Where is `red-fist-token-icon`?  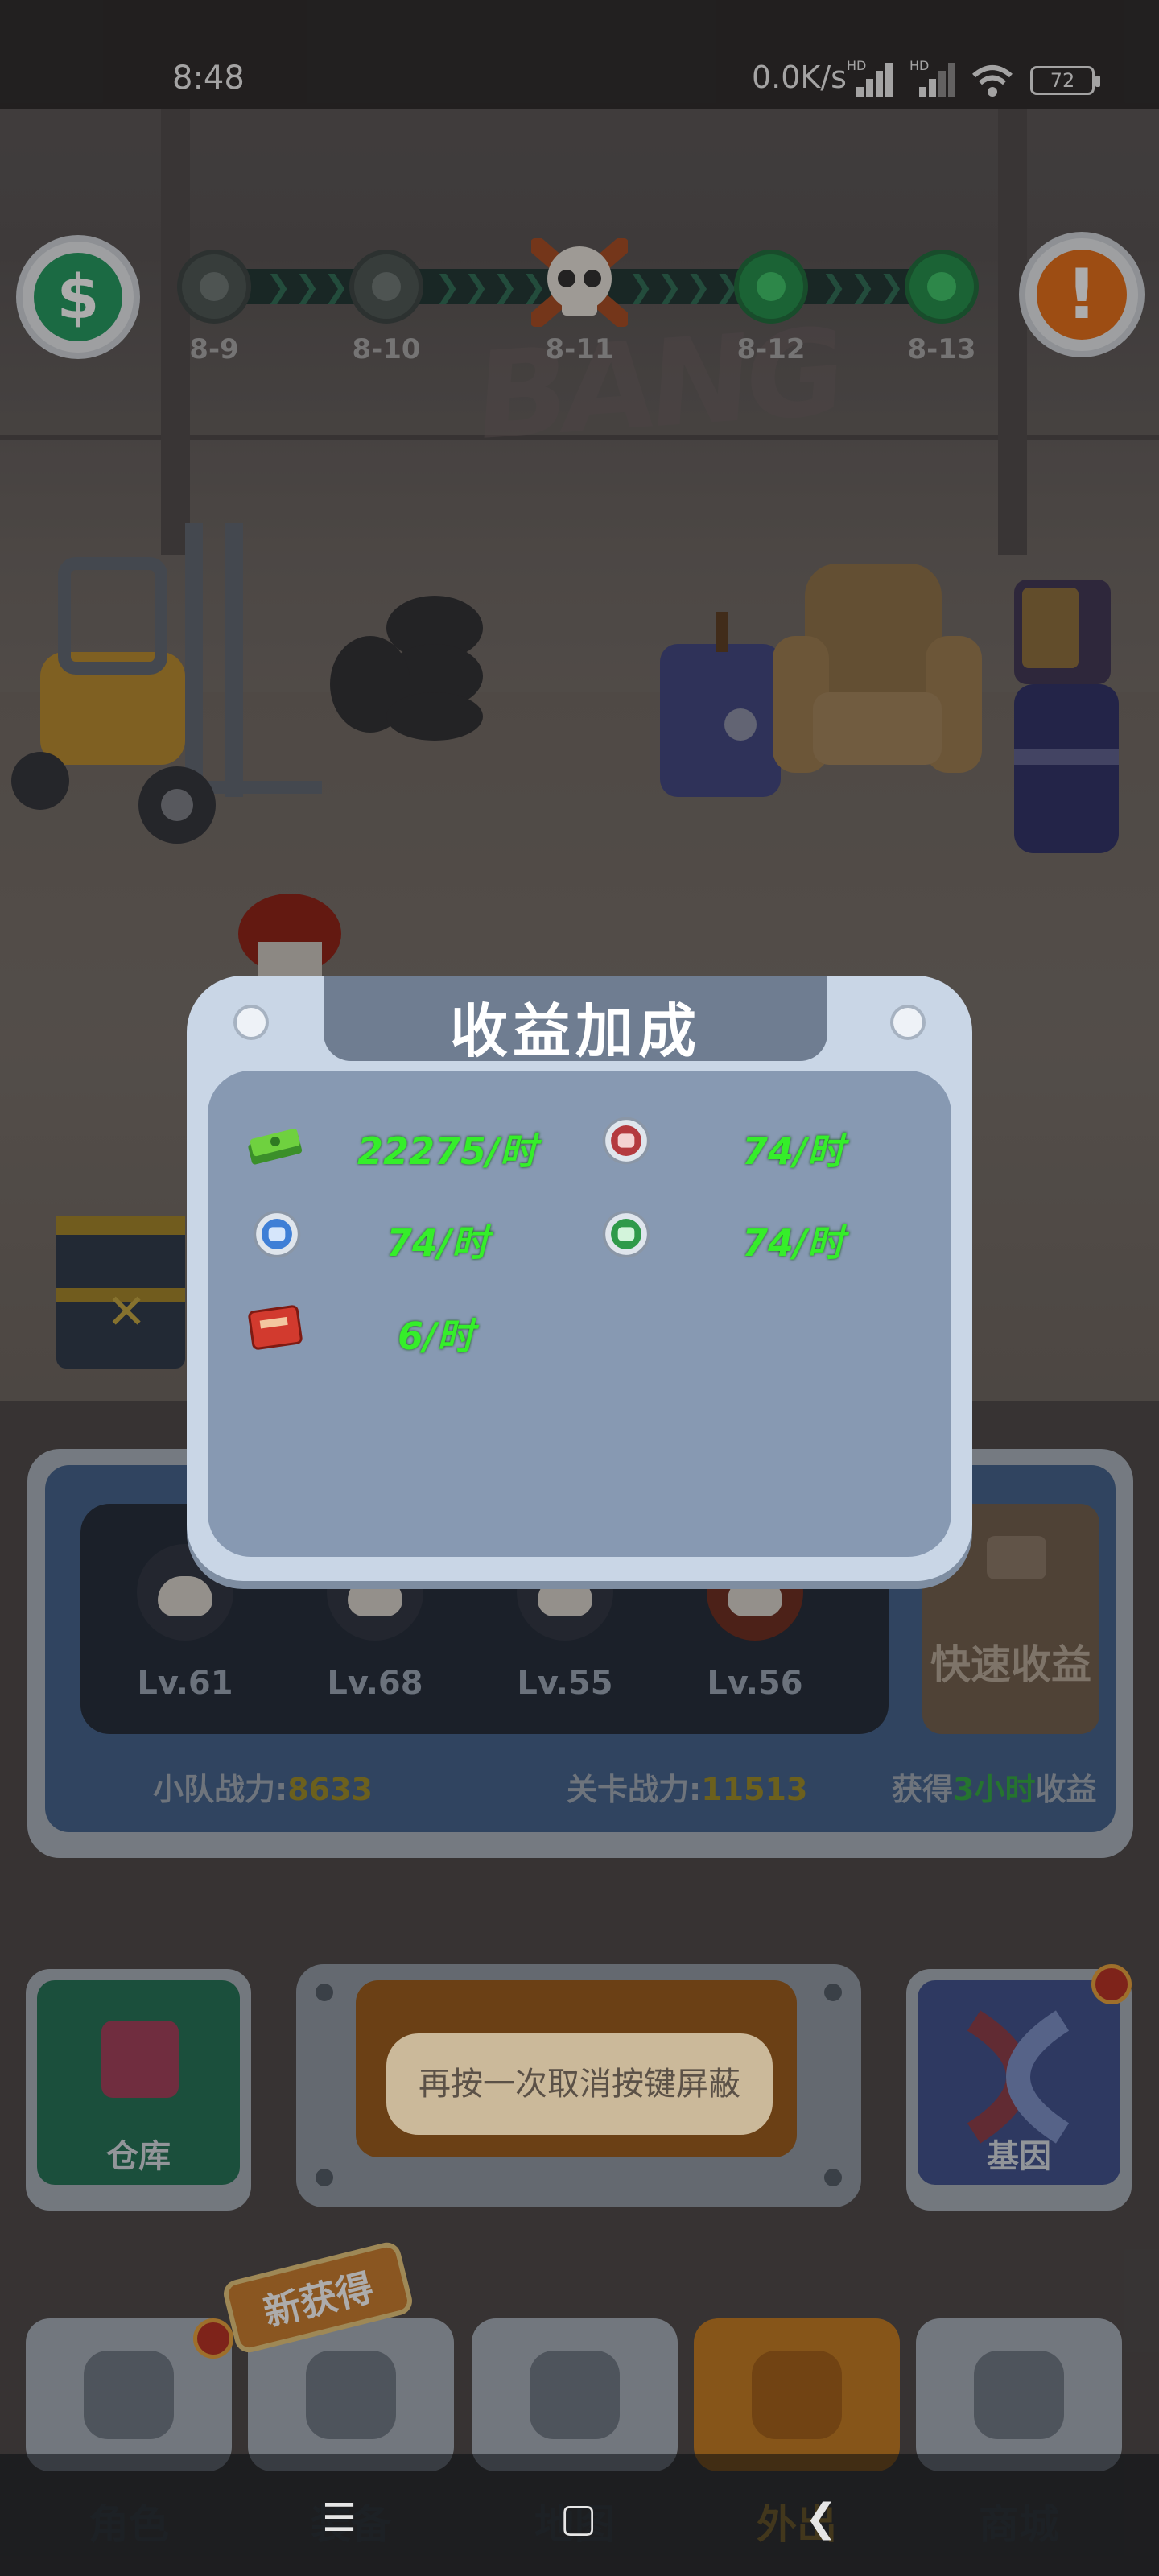 red-fist-token-icon is located at coordinates (626, 1141).